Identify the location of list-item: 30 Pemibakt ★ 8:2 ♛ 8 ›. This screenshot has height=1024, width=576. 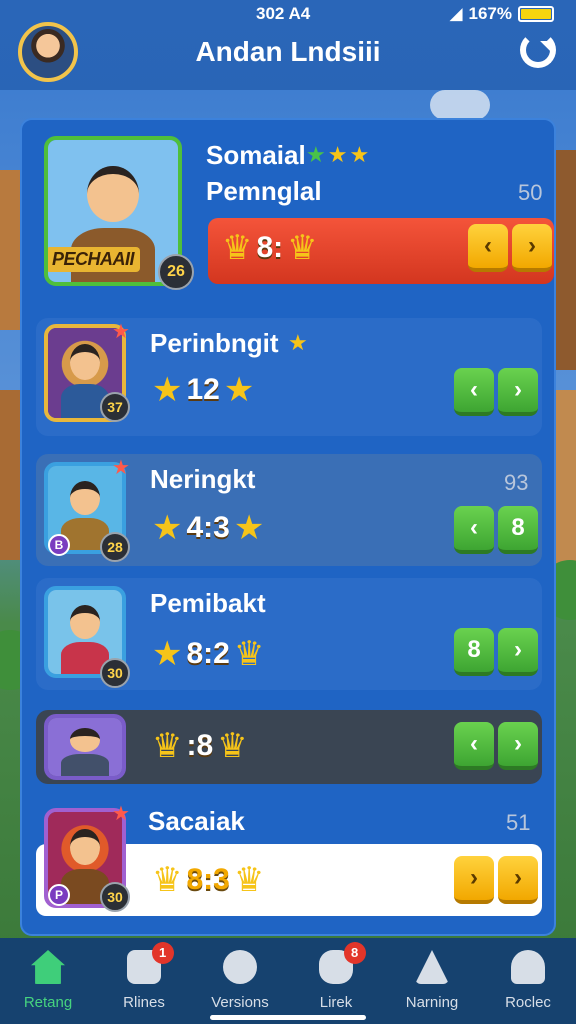
(289, 634).